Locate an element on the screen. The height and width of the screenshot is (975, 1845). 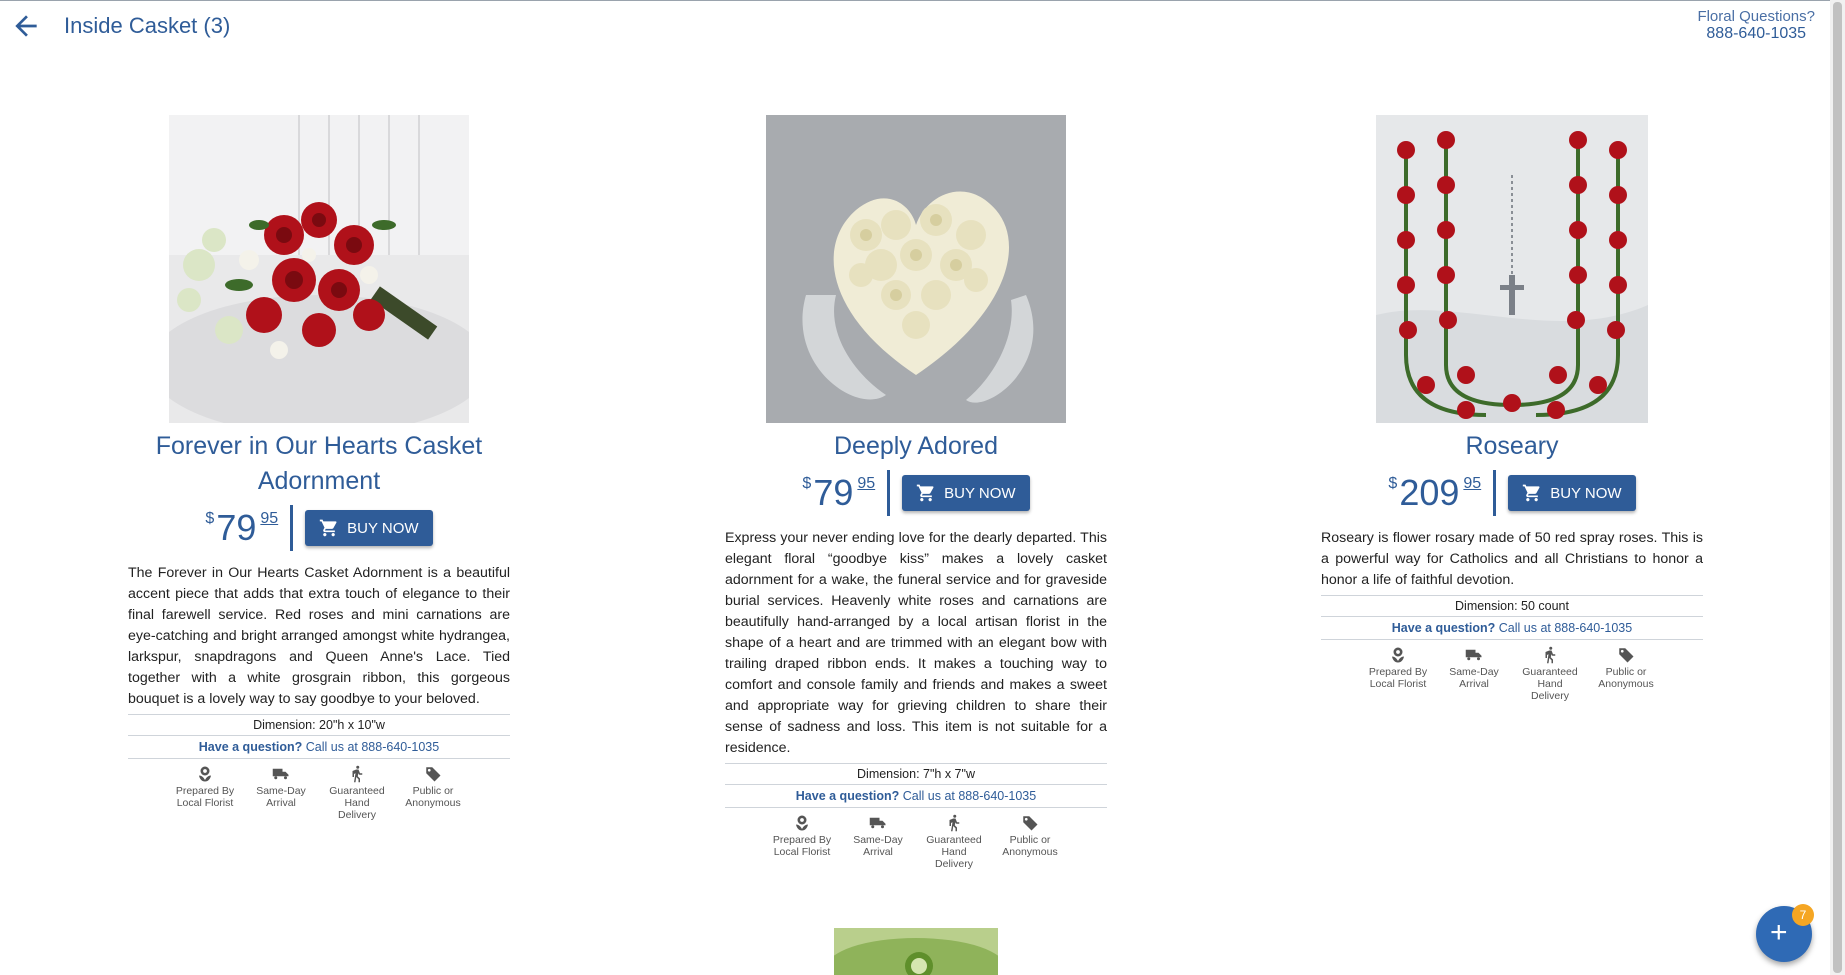
product-price: $ 209 95 is located at coordinates (1434, 493).